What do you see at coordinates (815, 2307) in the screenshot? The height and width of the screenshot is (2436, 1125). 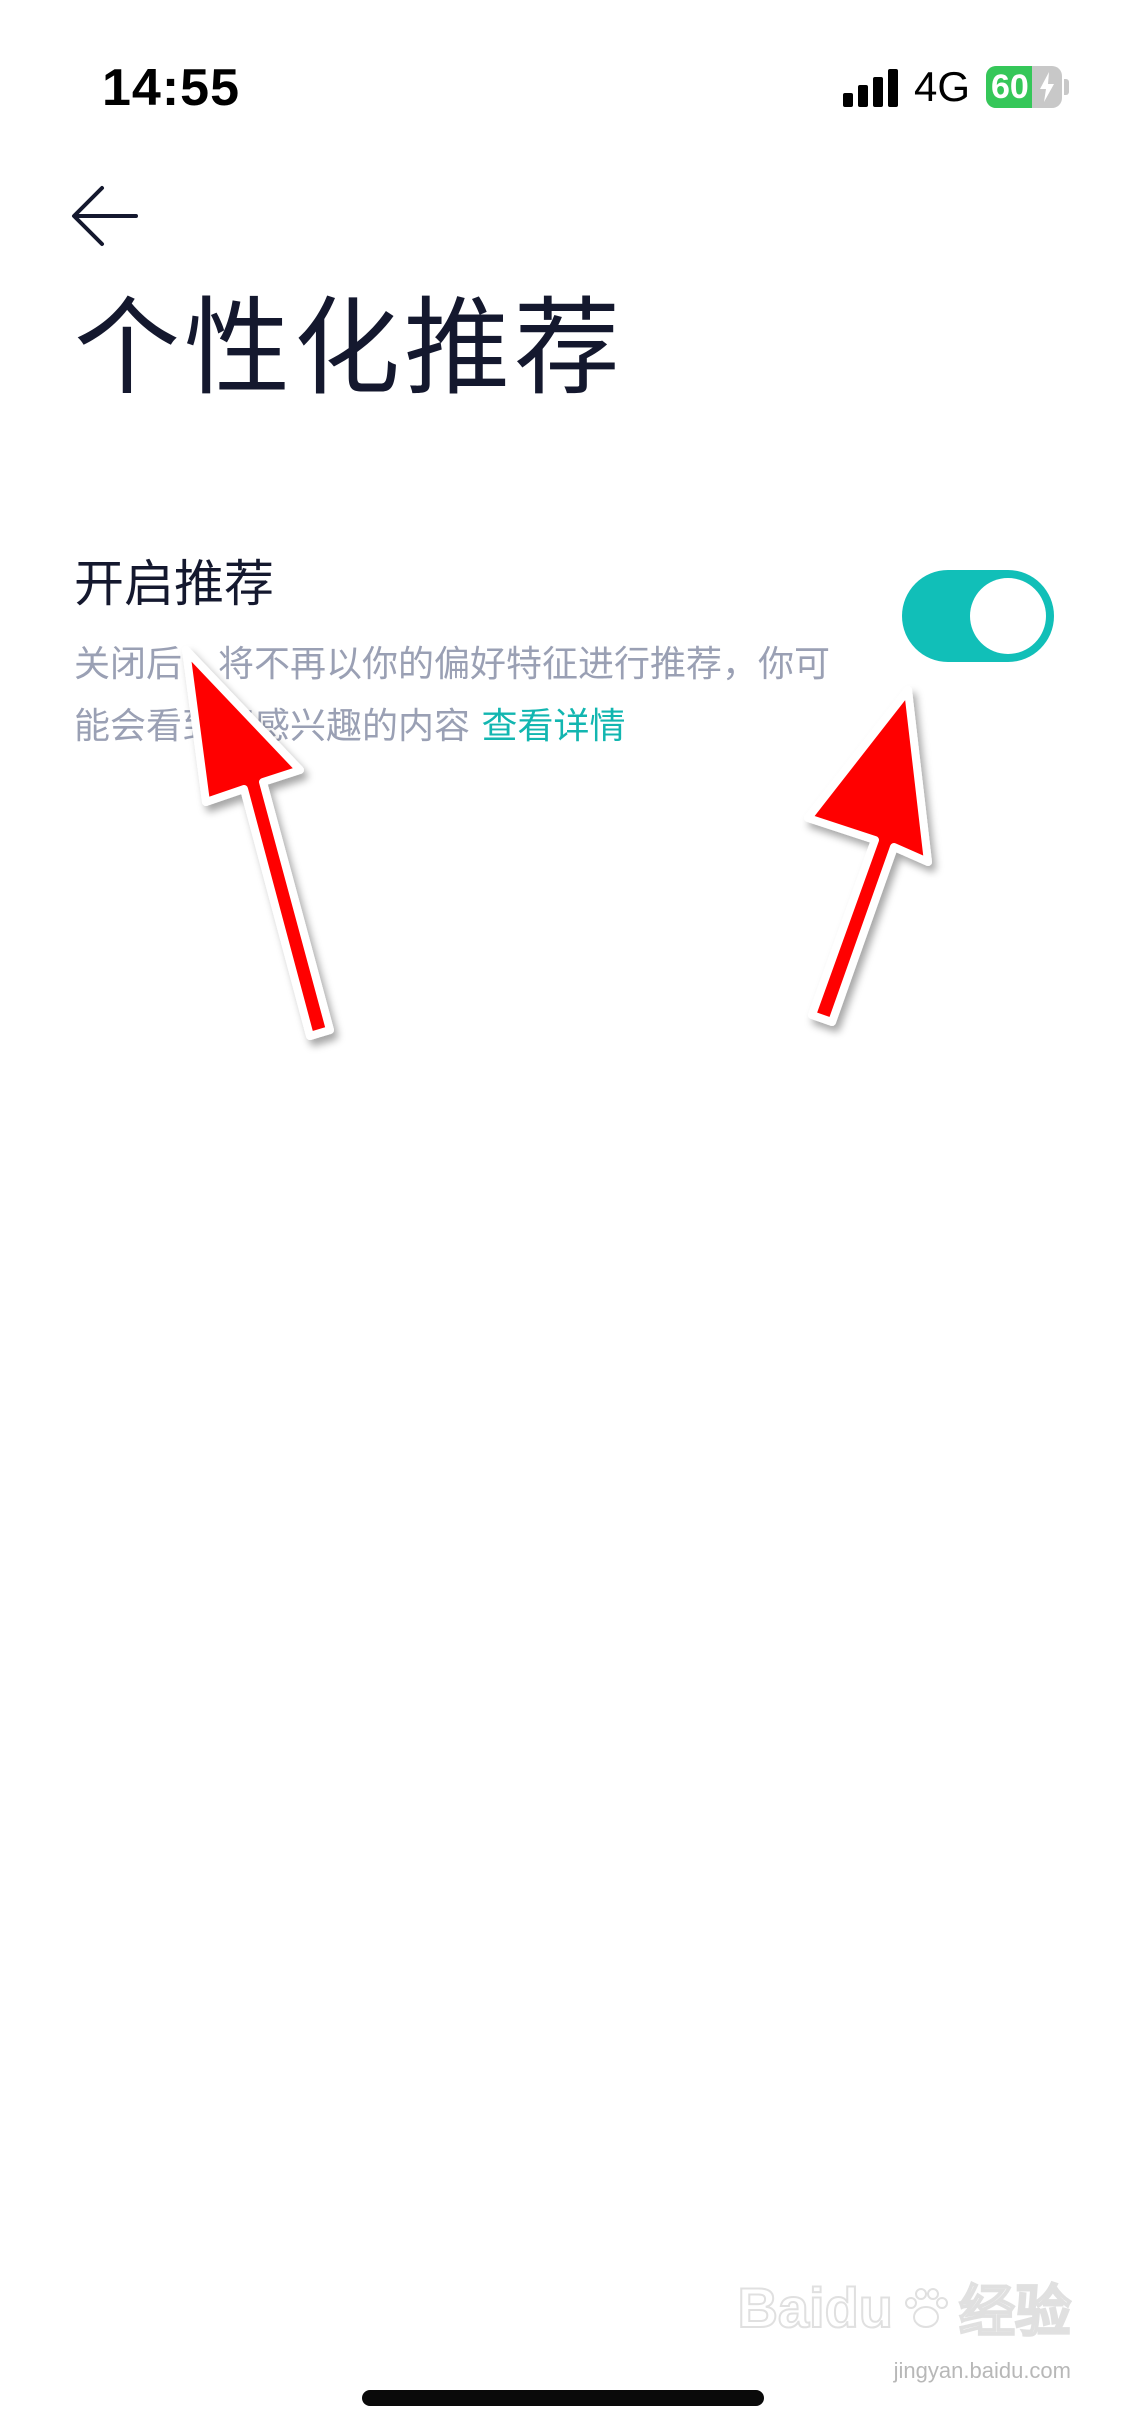 I see `watermark-brand: Baidu` at bounding box center [815, 2307].